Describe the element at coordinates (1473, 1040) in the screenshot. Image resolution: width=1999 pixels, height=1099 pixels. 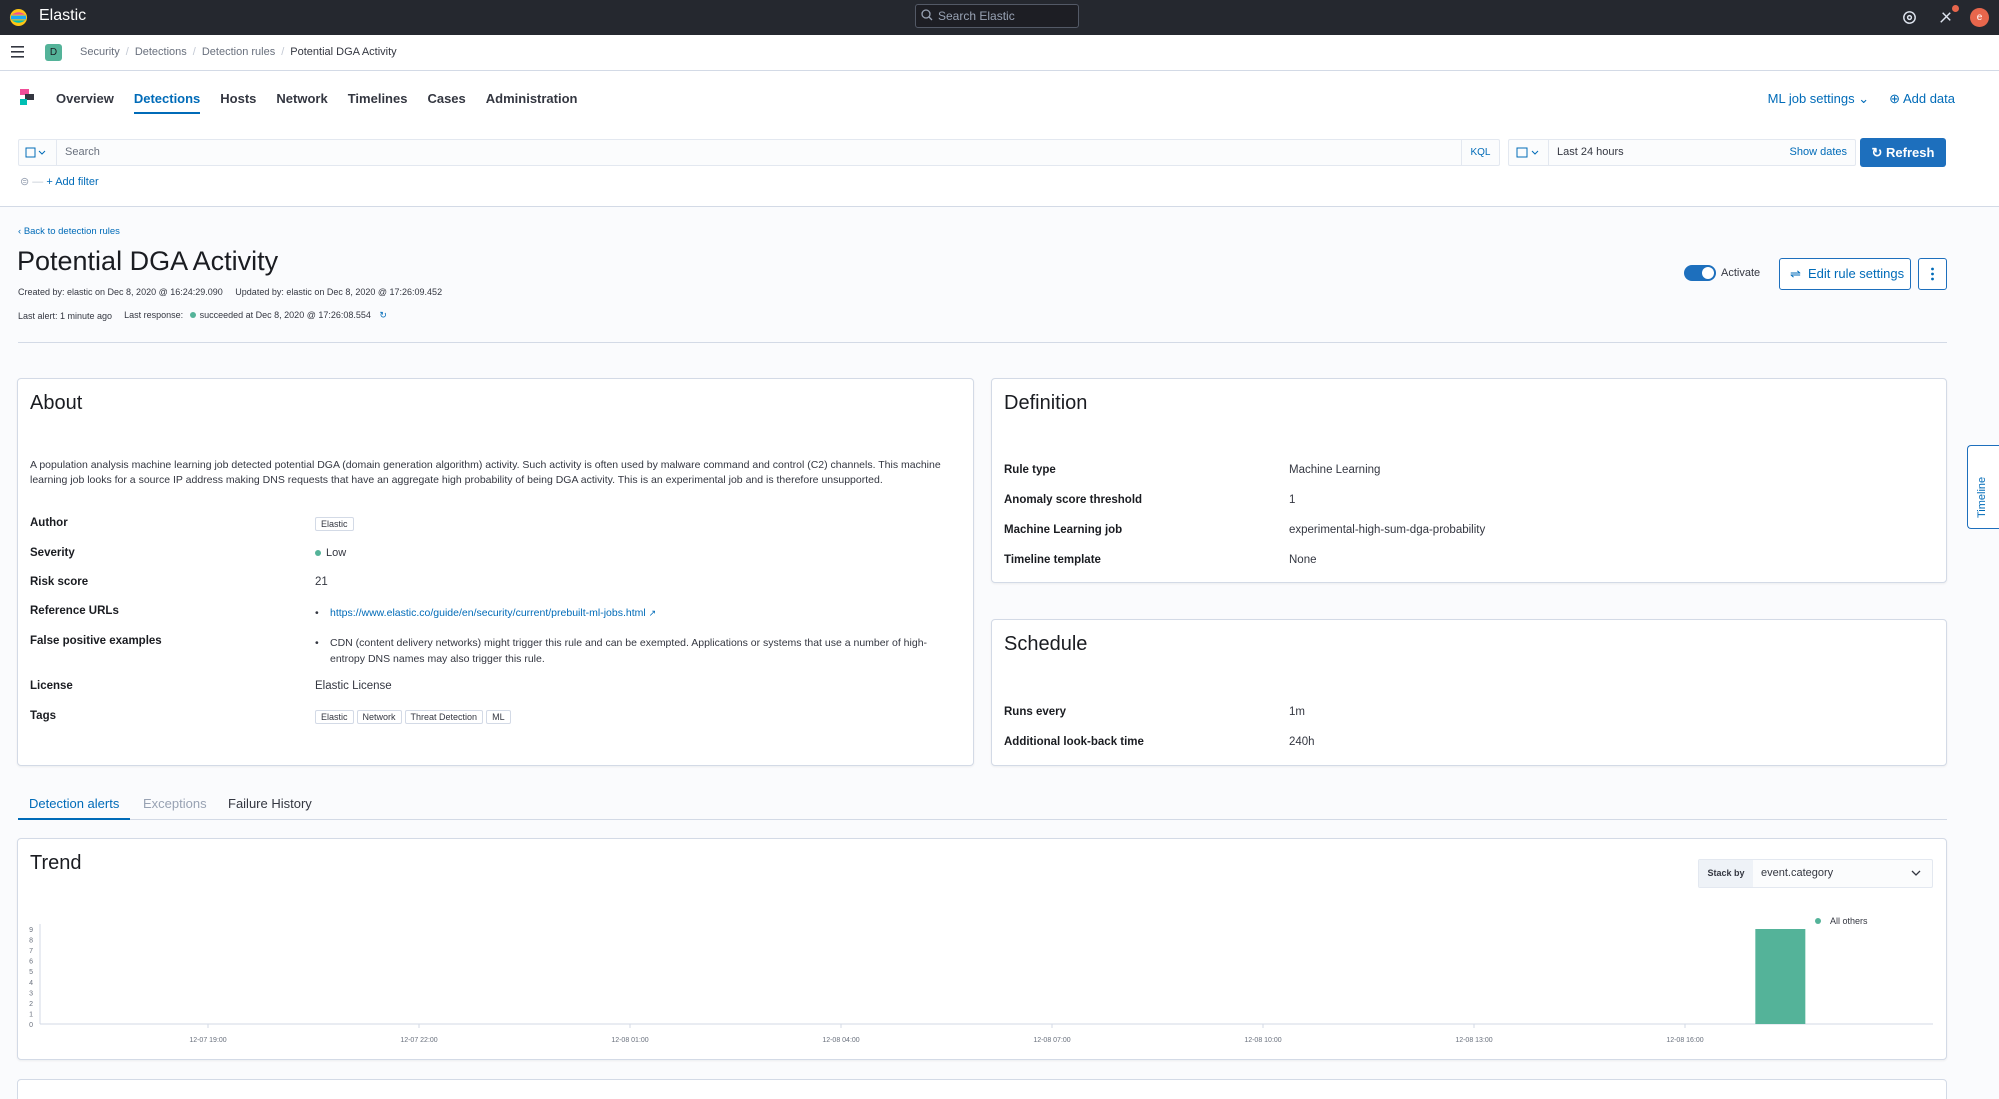
I see `x-tick-label: 12-08 13:00` at that location.